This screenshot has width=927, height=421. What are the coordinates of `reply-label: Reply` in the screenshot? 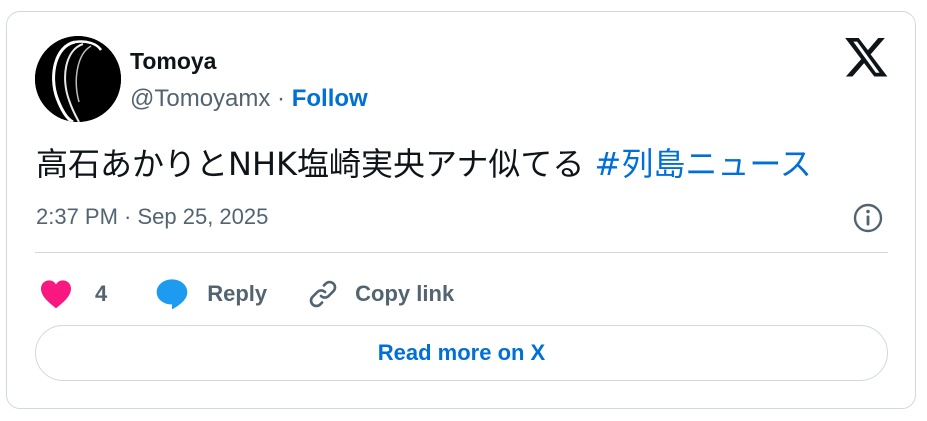 It's located at (237, 293).